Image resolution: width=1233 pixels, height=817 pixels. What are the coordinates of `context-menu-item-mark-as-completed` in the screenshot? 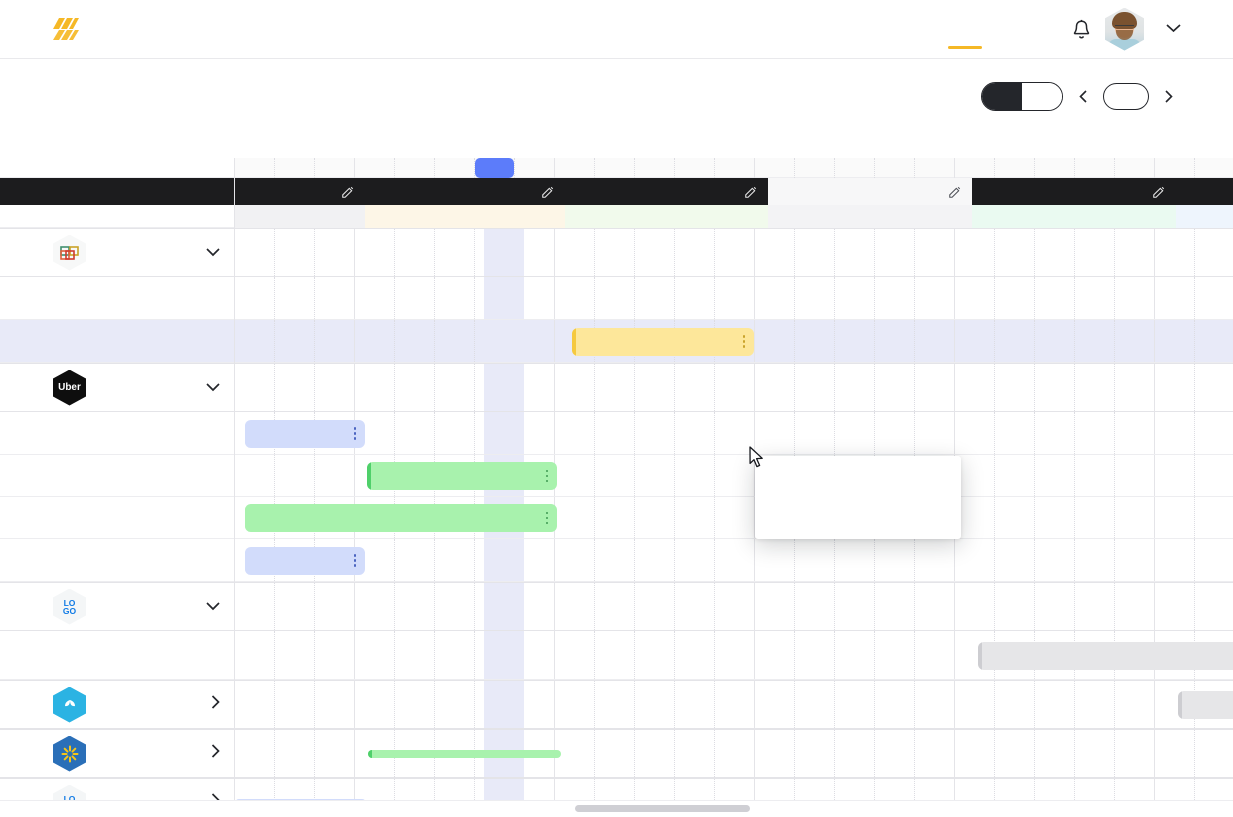 It's located at (858, 517).